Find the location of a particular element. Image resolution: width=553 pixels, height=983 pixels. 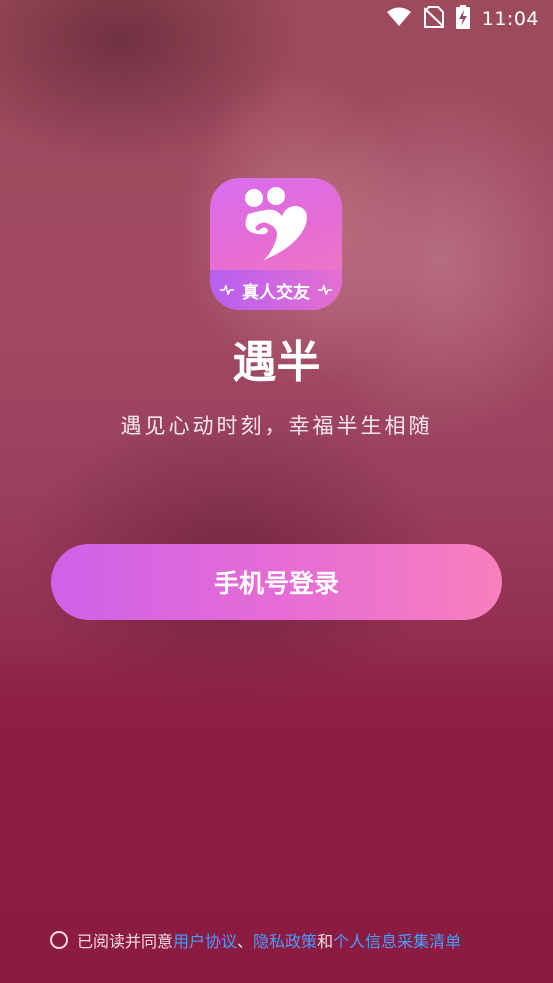

personal-info-list-link: 个人信息采集清单 is located at coordinates (397, 940).